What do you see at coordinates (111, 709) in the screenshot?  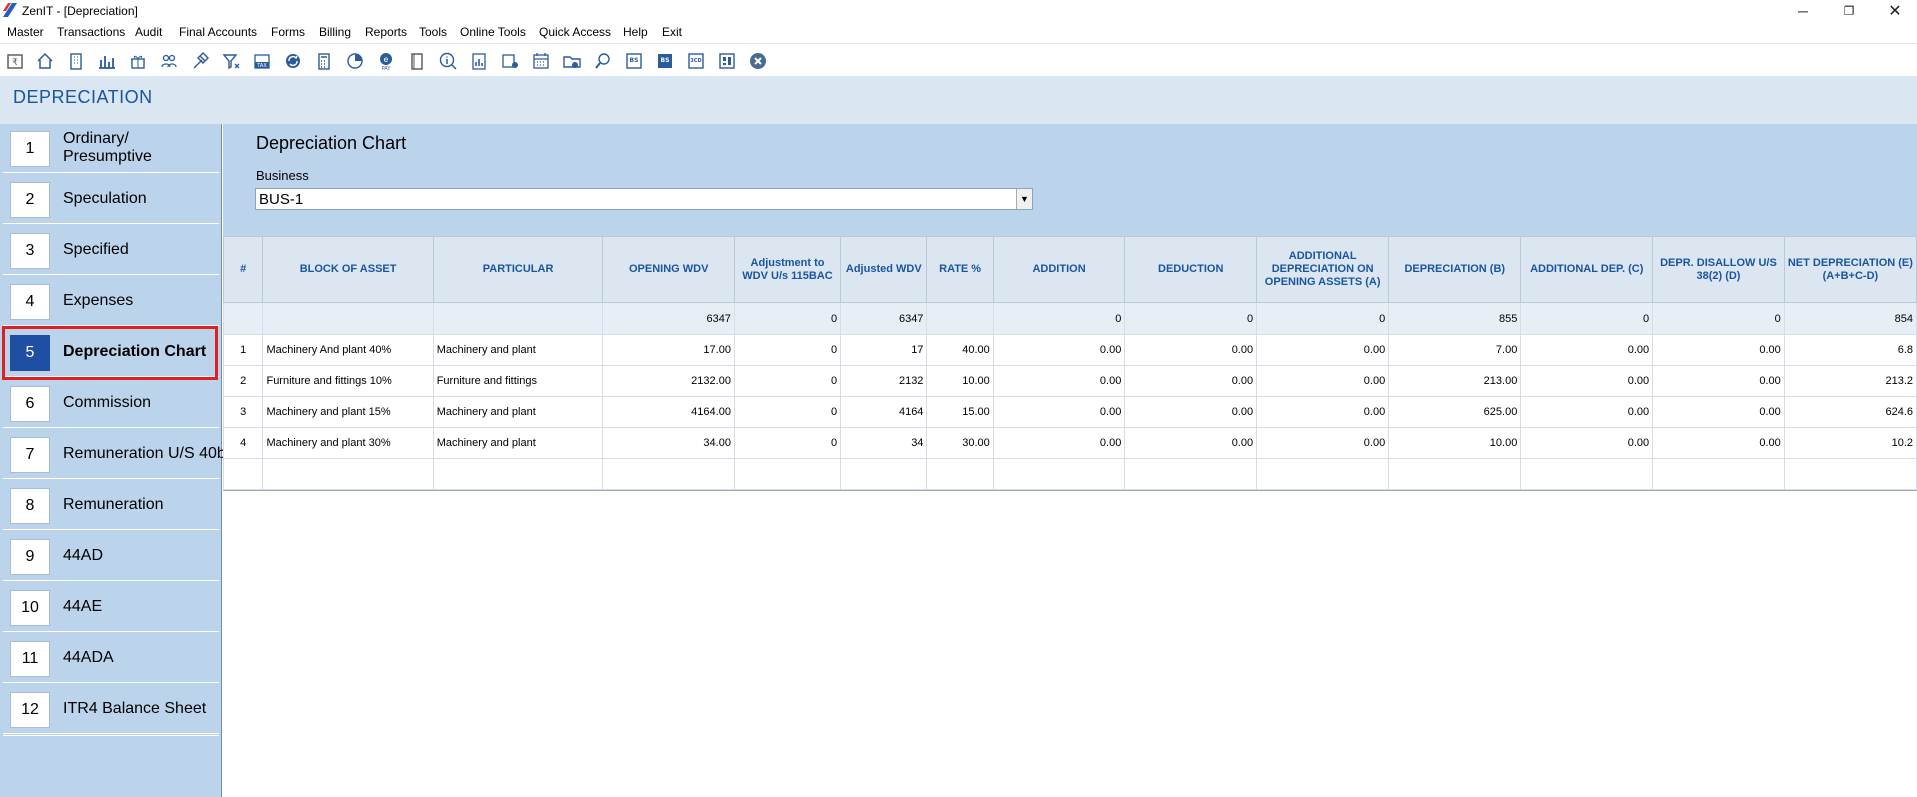 I see `sidebar-item-itr4-balance-sheet: 12 ITR4 Balance Sheet` at bounding box center [111, 709].